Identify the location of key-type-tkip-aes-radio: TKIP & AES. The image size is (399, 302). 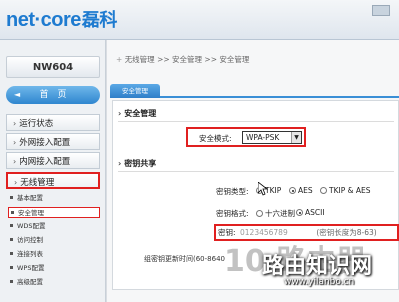
(345, 190).